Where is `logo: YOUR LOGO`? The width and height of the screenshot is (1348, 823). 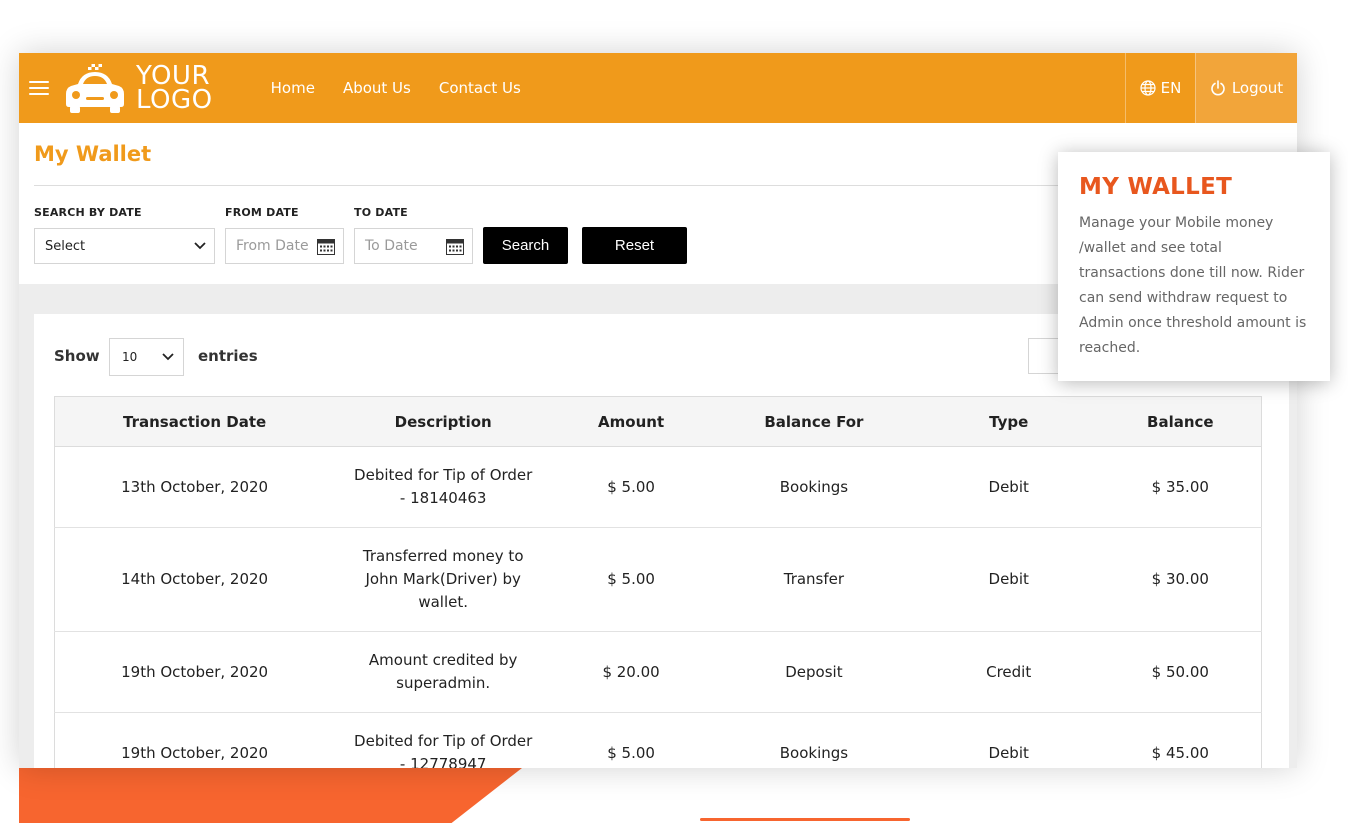 logo: YOUR LOGO is located at coordinates (138, 88).